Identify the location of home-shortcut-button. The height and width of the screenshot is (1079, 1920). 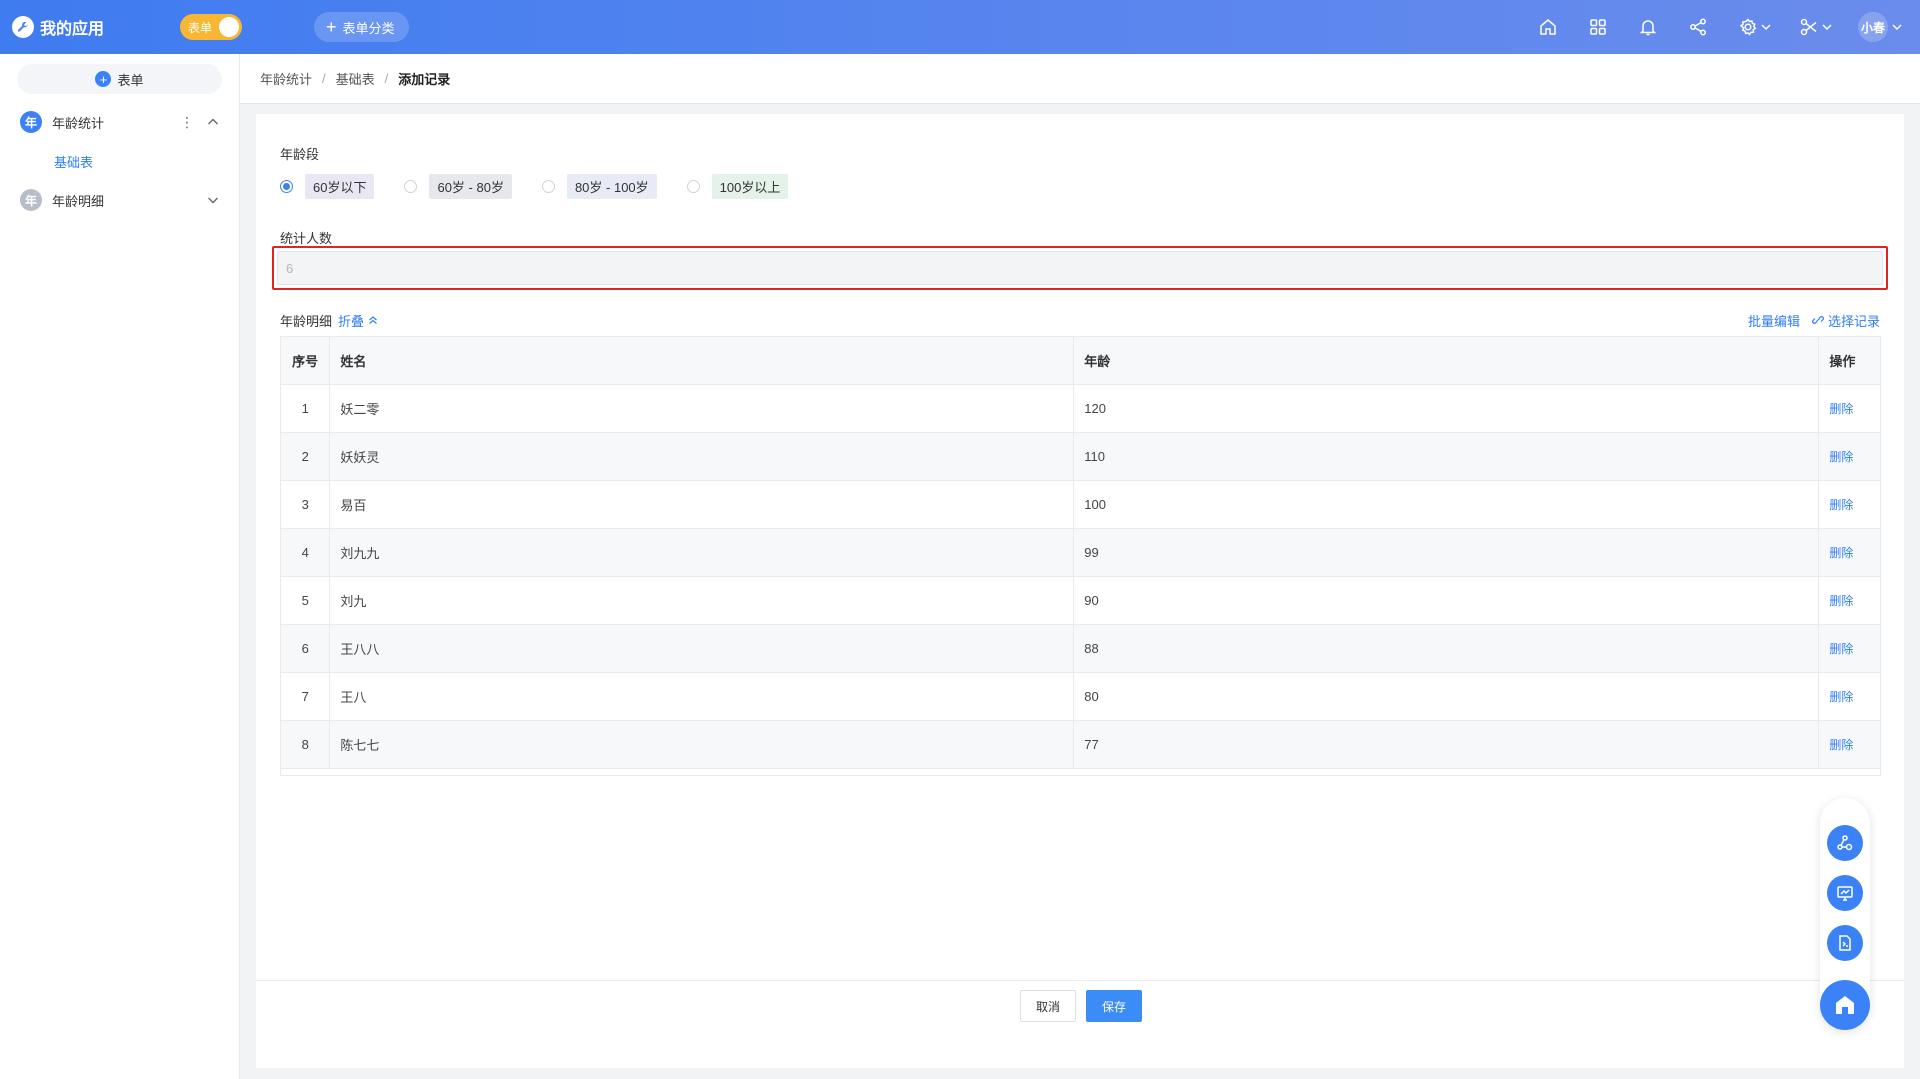
(1845, 1005).